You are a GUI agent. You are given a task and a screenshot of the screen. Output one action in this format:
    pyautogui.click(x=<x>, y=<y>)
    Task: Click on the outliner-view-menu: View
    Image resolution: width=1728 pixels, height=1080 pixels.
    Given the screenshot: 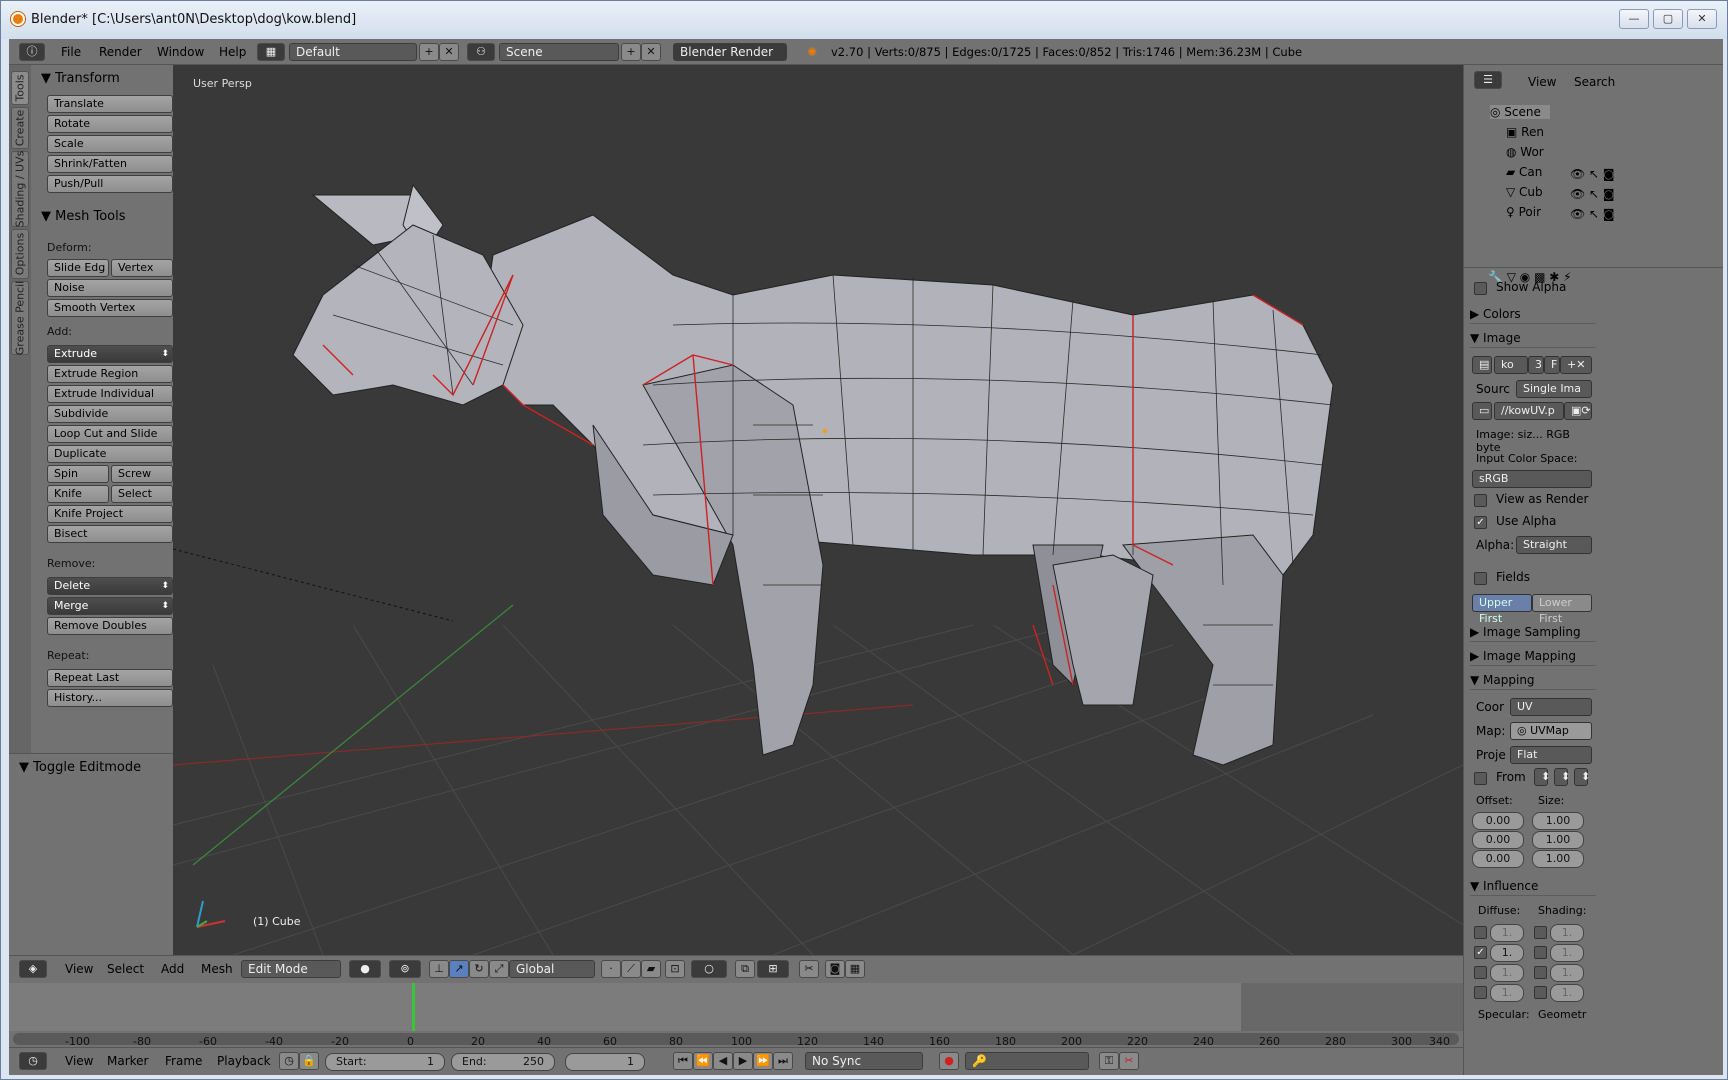 What is the action you would take?
    pyautogui.click(x=1542, y=82)
    